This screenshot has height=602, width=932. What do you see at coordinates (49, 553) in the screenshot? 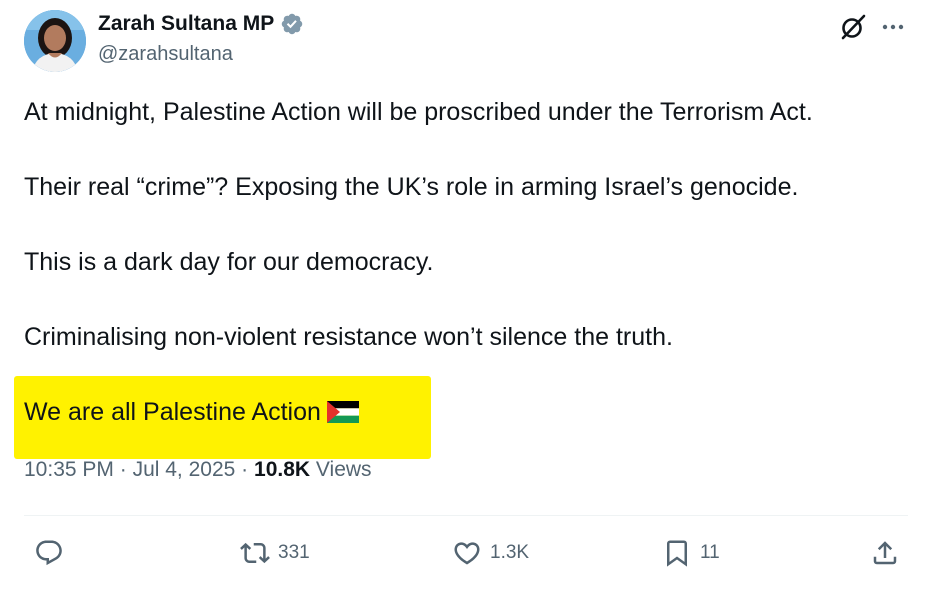
I see `reply-icon` at bounding box center [49, 553].